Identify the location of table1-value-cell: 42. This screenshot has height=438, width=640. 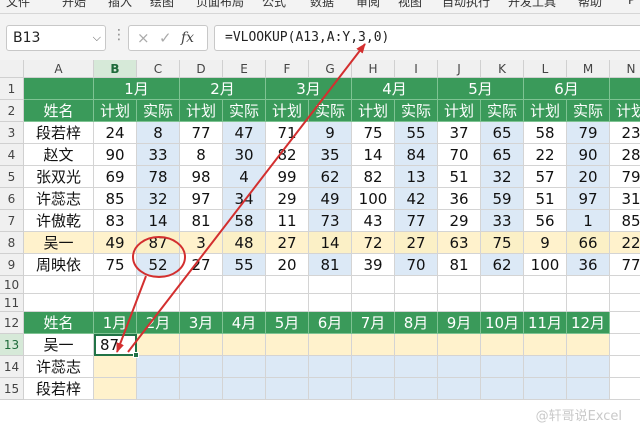
(416, 199).